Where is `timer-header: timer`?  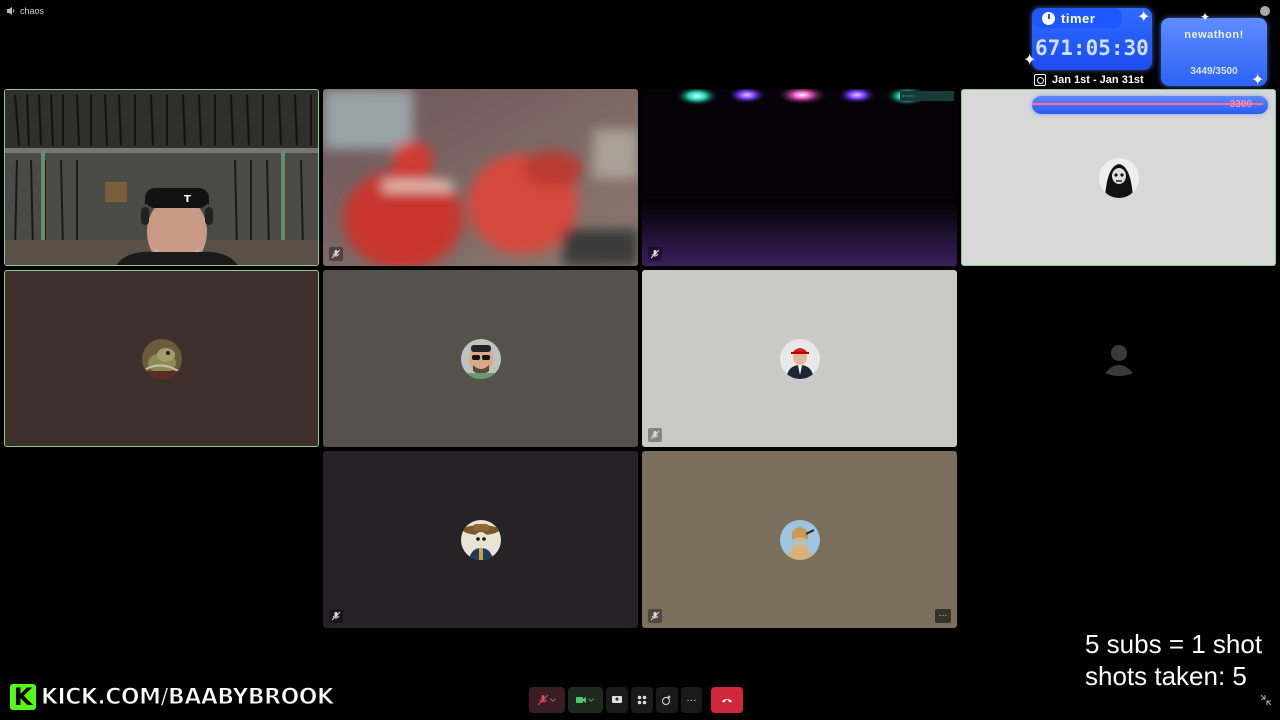 timer-header: timer is located at coordinates (1077, 18).